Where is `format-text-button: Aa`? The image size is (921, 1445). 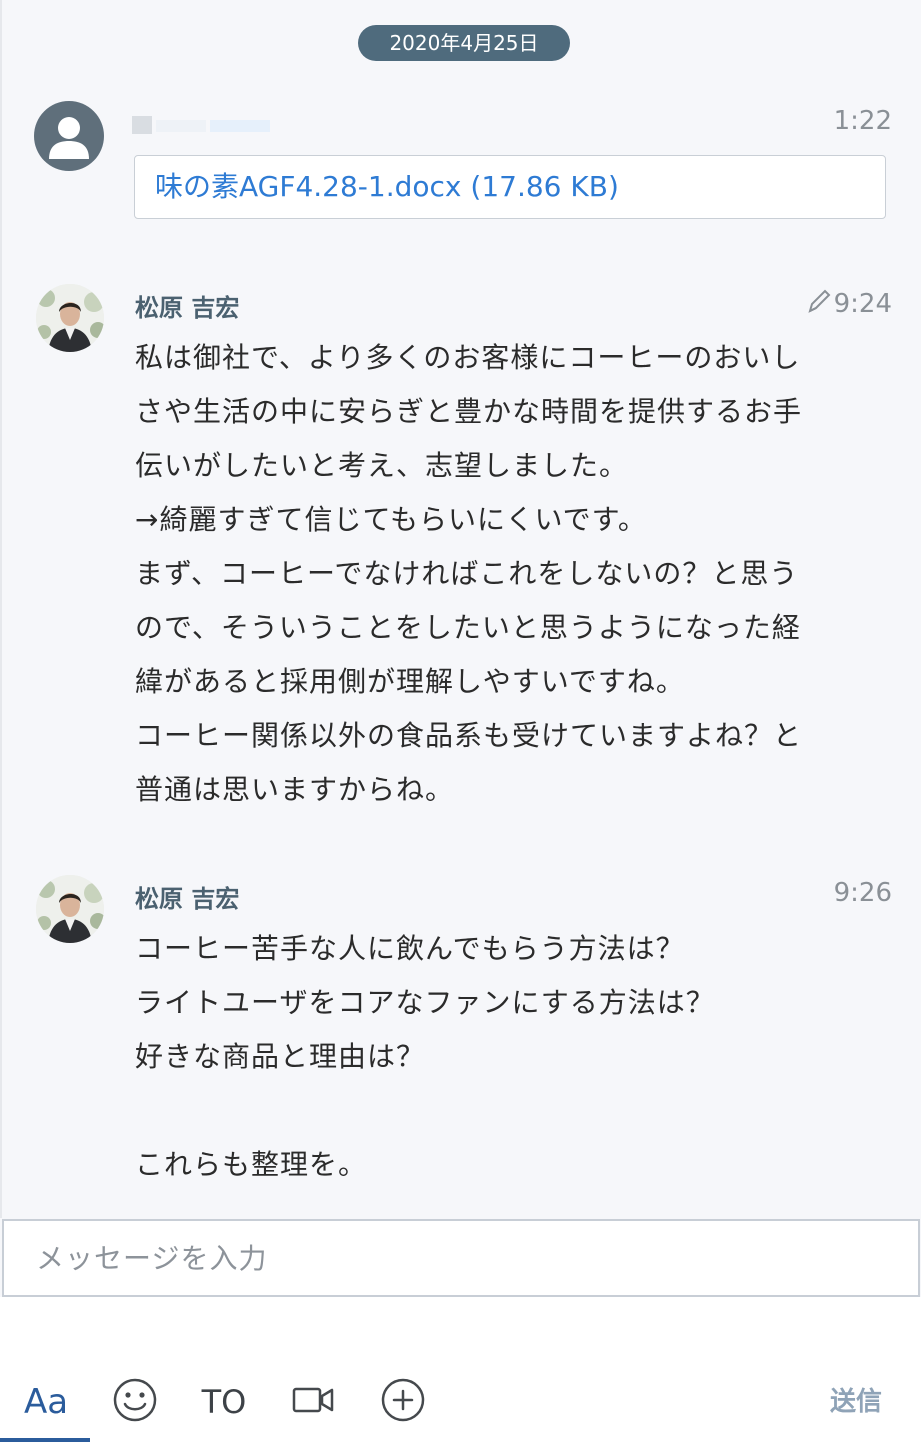
format-text-button: Aa is located at coordinates (46, 1402).